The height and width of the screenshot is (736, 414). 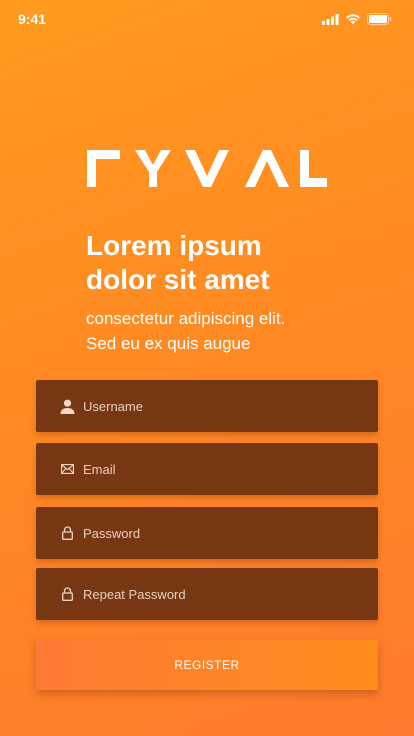 What do you see at coordinates (353, 19) in the screenshot?
I see `wifi-icon` at bounding box center [353, 19].